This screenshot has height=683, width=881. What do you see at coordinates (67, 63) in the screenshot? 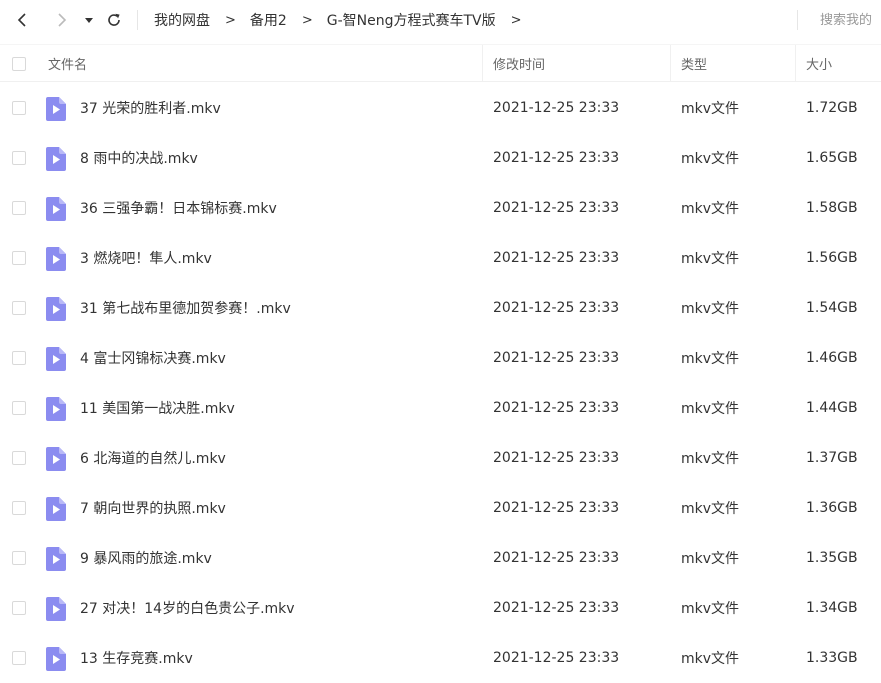
I see `column-header-name: 文件名` at bounding box center [67, 63].